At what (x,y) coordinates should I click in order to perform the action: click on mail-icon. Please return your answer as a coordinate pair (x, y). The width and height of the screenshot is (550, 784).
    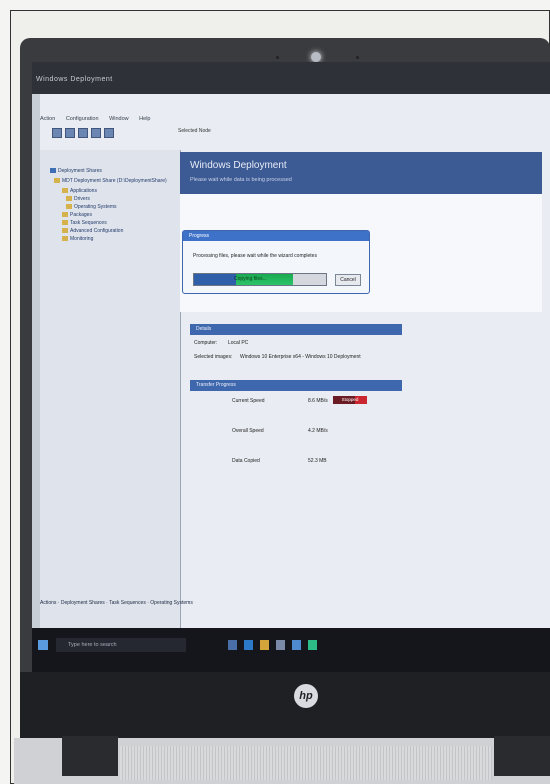
    Looking at the image, I should click on (296, 645).